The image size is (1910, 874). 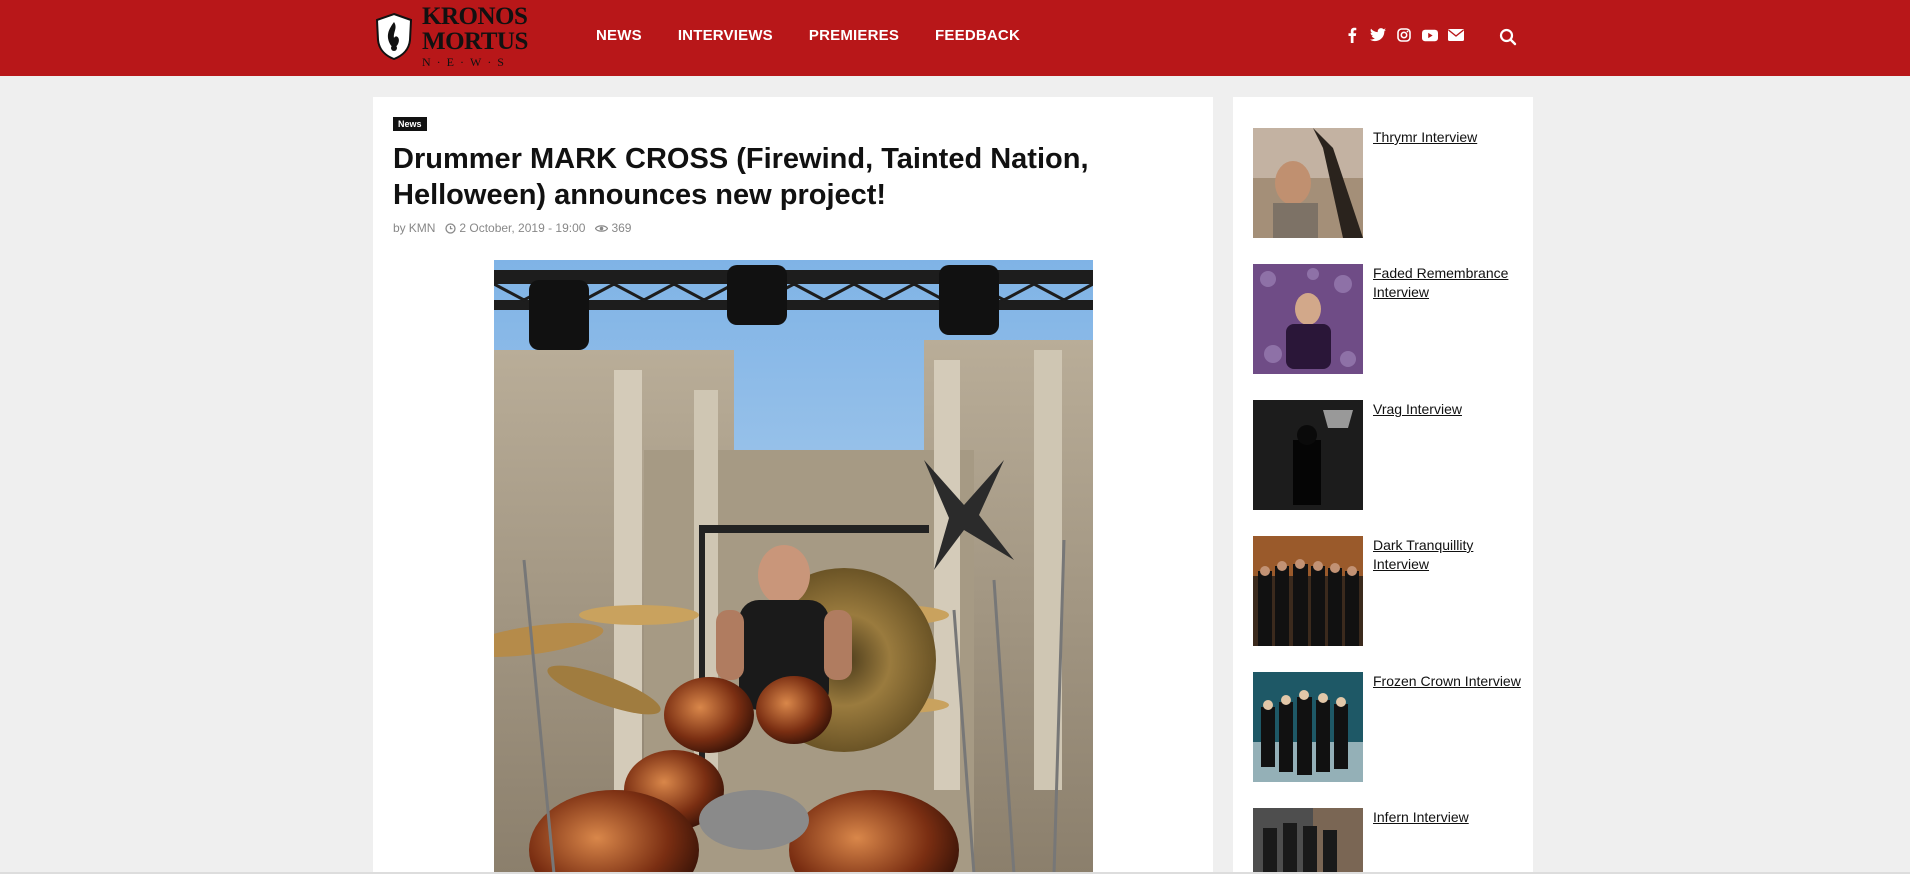 What do you see at coordinates (619, 35) in the screenshot?
I see `nav-item-news: NEWS` at bounding box center [619, 35].